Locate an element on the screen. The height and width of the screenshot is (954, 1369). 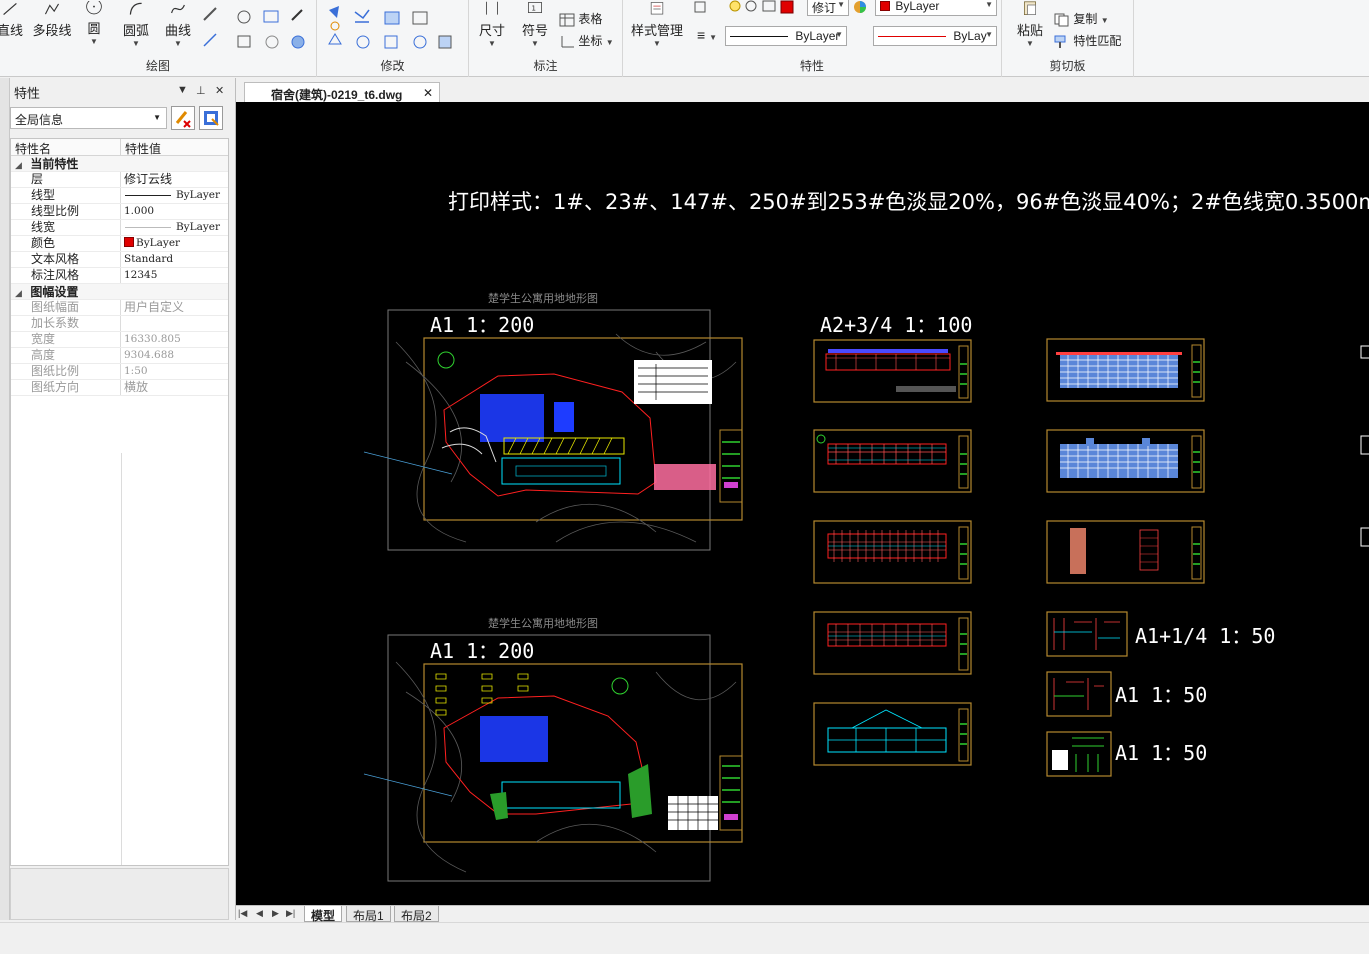
draw-small-icons is located at coordinates (257, 31).